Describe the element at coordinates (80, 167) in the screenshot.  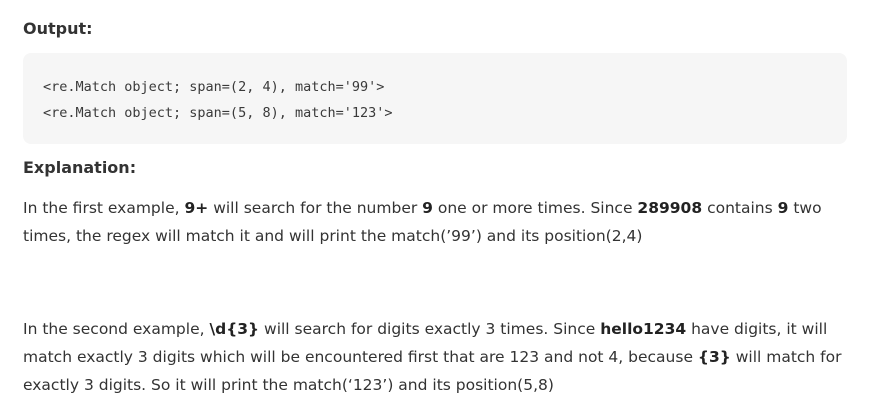
I see `explanation-heading: Explanation:` at that location.